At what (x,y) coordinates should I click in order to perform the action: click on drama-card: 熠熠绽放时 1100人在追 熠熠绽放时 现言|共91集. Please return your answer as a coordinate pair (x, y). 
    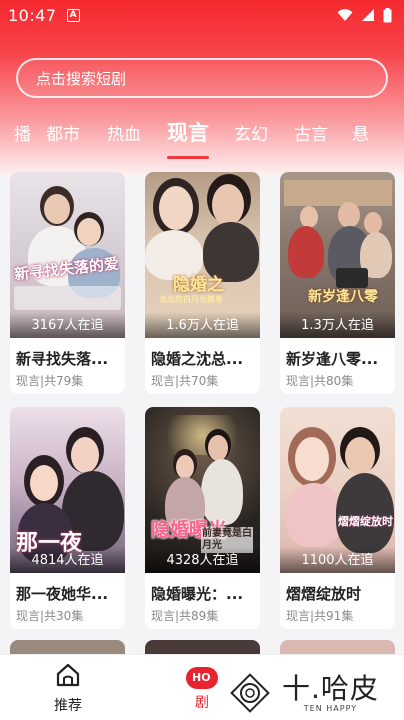
    Looking at the image, I should click on (337, 518).